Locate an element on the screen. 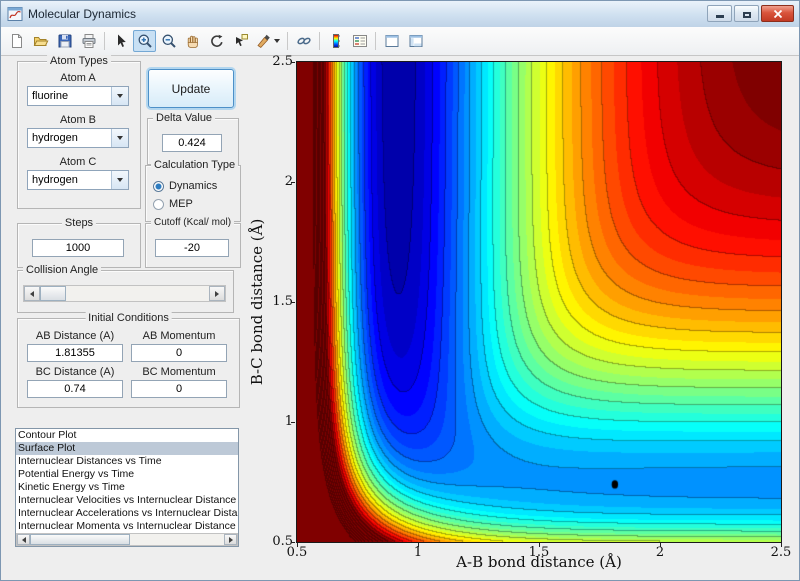 This screenshot has width=800, height=581. bc-distance-label: BC Distance (A) is located at coordinates (75, 372).